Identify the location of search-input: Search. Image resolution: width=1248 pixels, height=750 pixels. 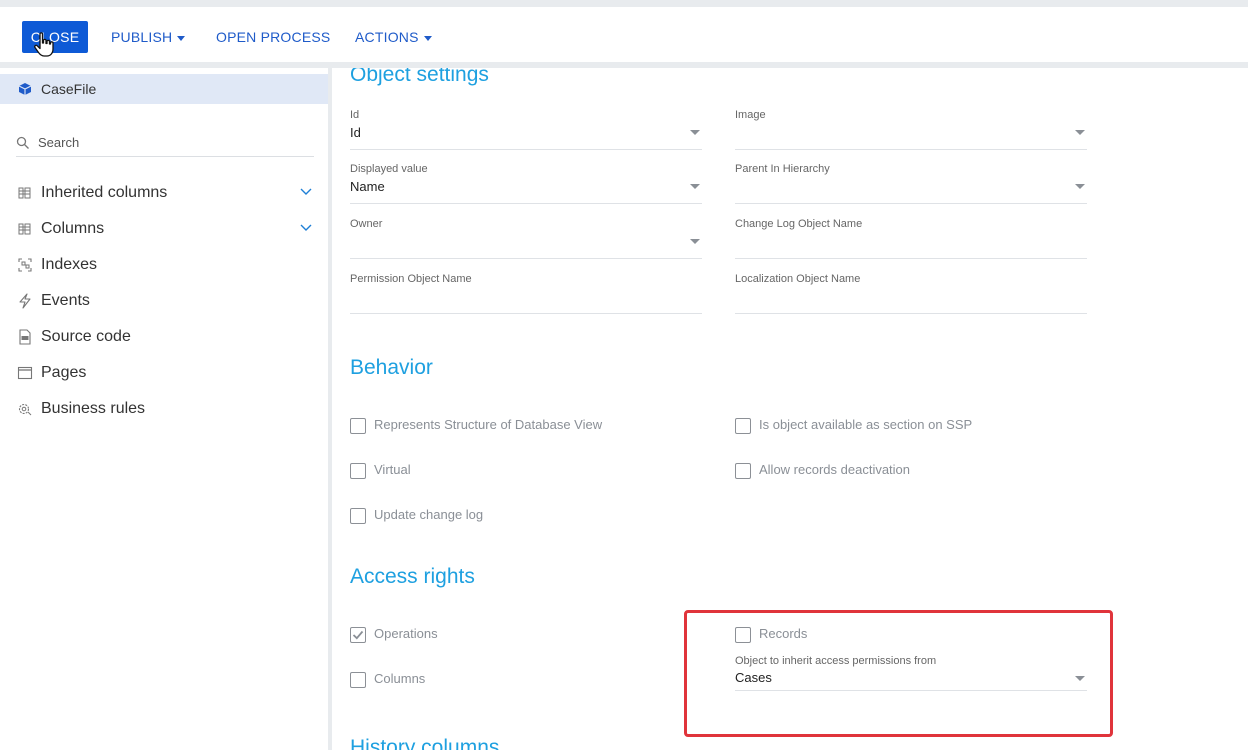
(58, 142).